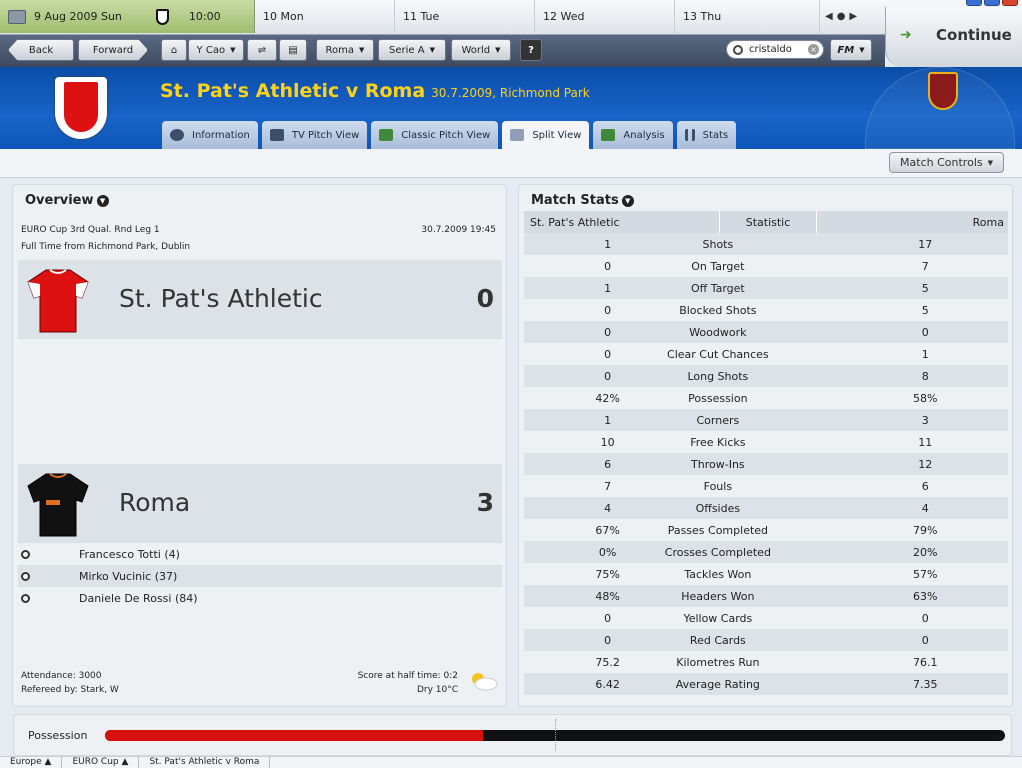  What do you see at coordinates (101, 762) in the screenshot?
I see `breadcrumb-item: EURO Cup ▲` at bounding box center [101, 762].